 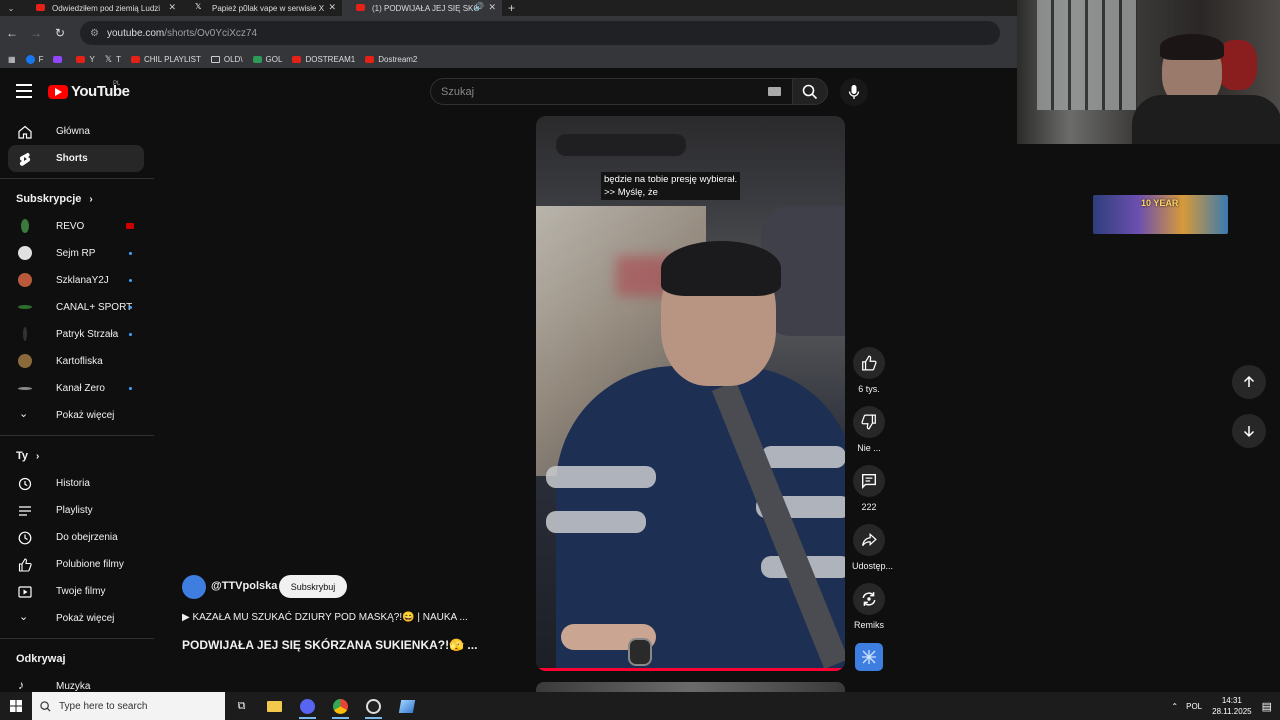 I want to click on address-toolbar: ← → ↻ ⚙ youtube.com/shorts/Ov0YciXcz74, so click(x=508, y=33).